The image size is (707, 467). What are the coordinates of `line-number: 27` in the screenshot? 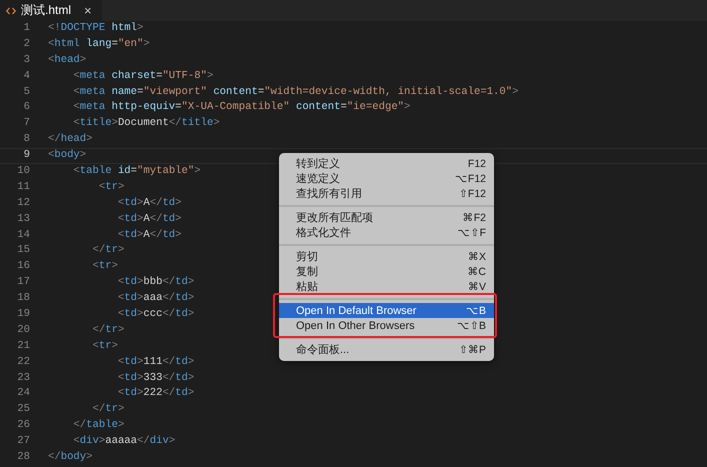 It's located at (23, 442).